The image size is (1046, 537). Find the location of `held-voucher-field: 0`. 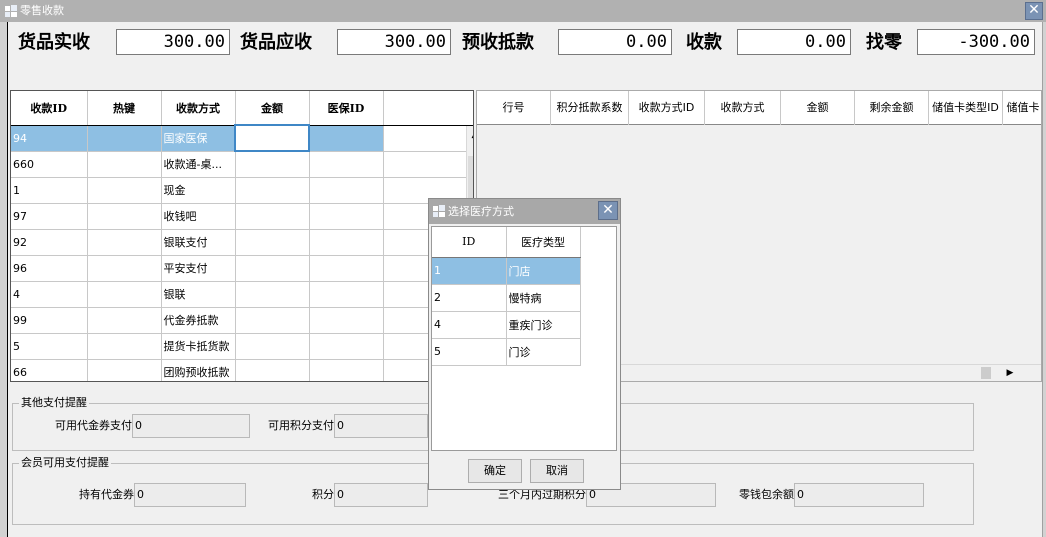

held-voucher-field: 0 is located at coordinates (190, 495).